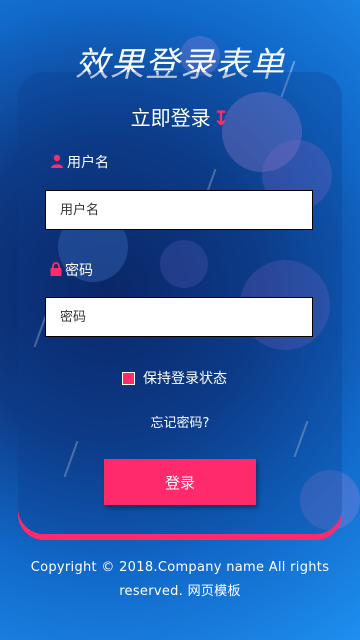 The width and height of the screenshot is (360, 640). What do you see at coordinates (88, 163) in the screenshot?
I see `username-label-text: 用户名` at bounding box center [88, 163].